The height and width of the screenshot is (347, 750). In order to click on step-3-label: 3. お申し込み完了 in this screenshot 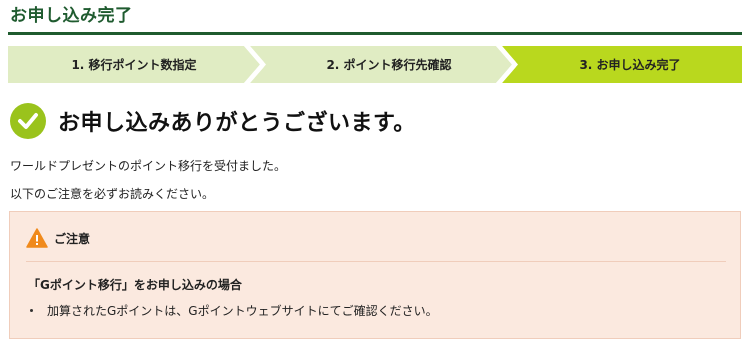, I will do `click(630, 65)`.